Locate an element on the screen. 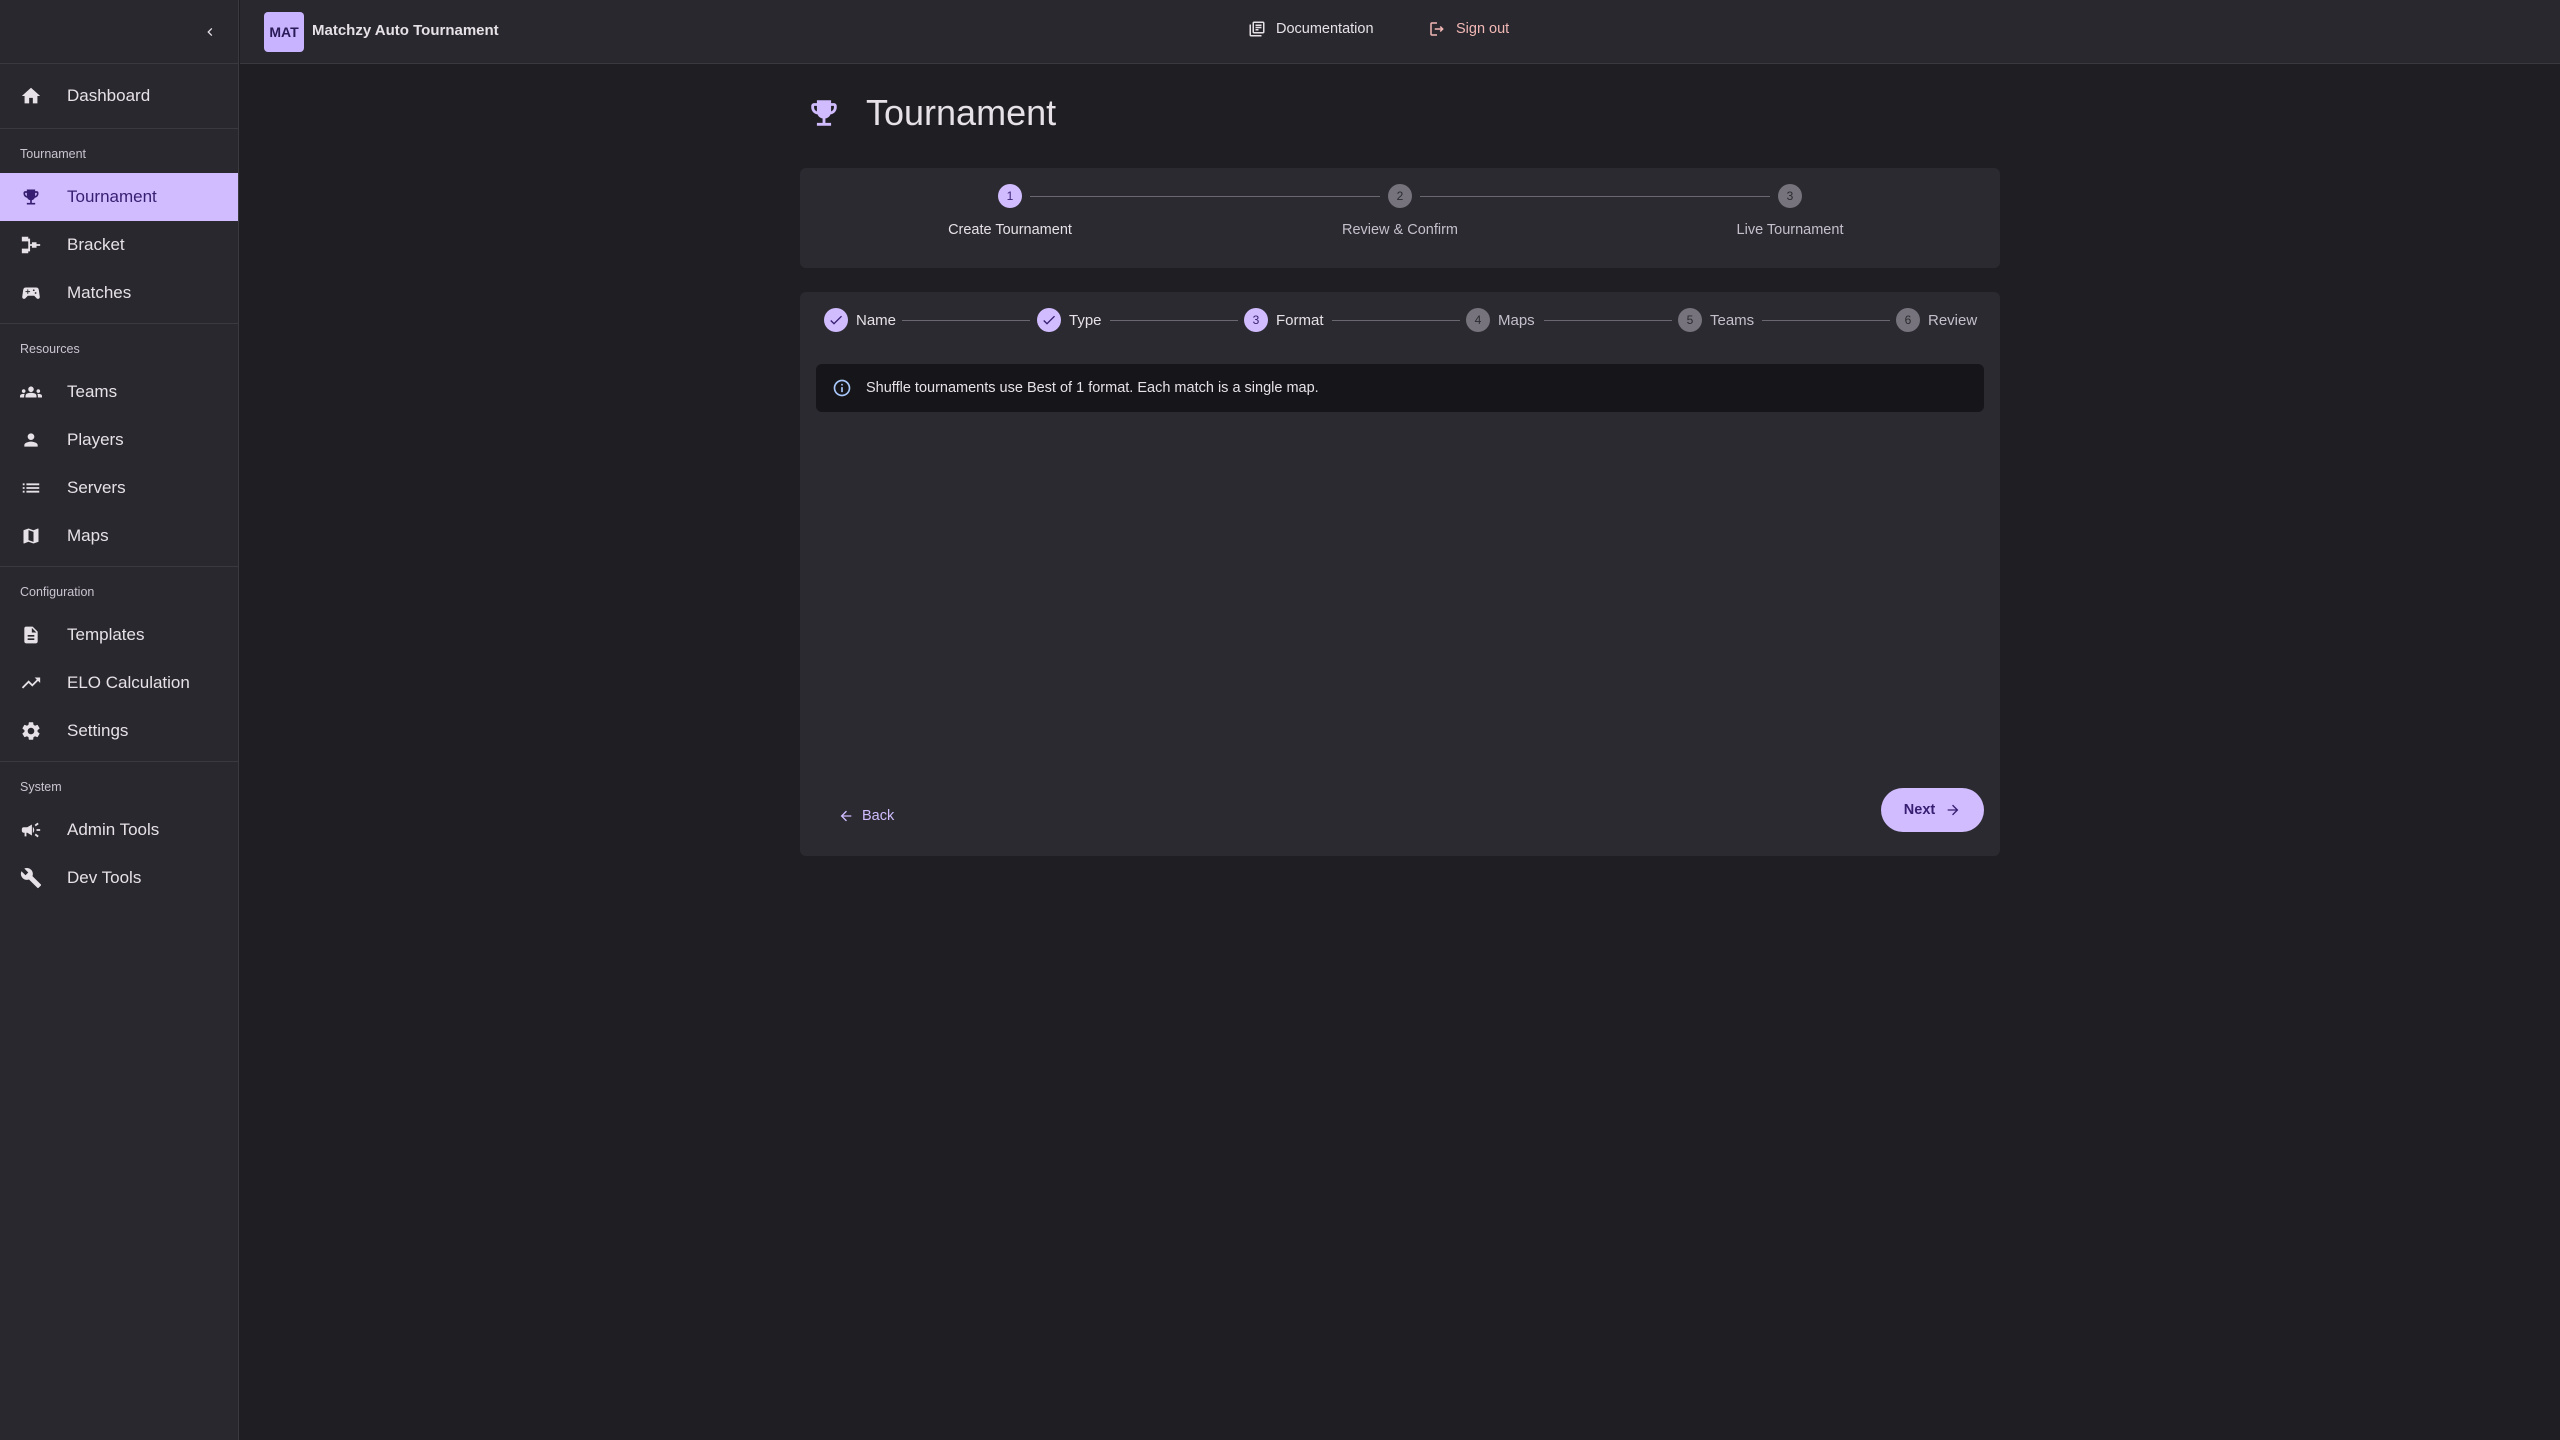  next-button: Next is located at coordinates (1932, 810).